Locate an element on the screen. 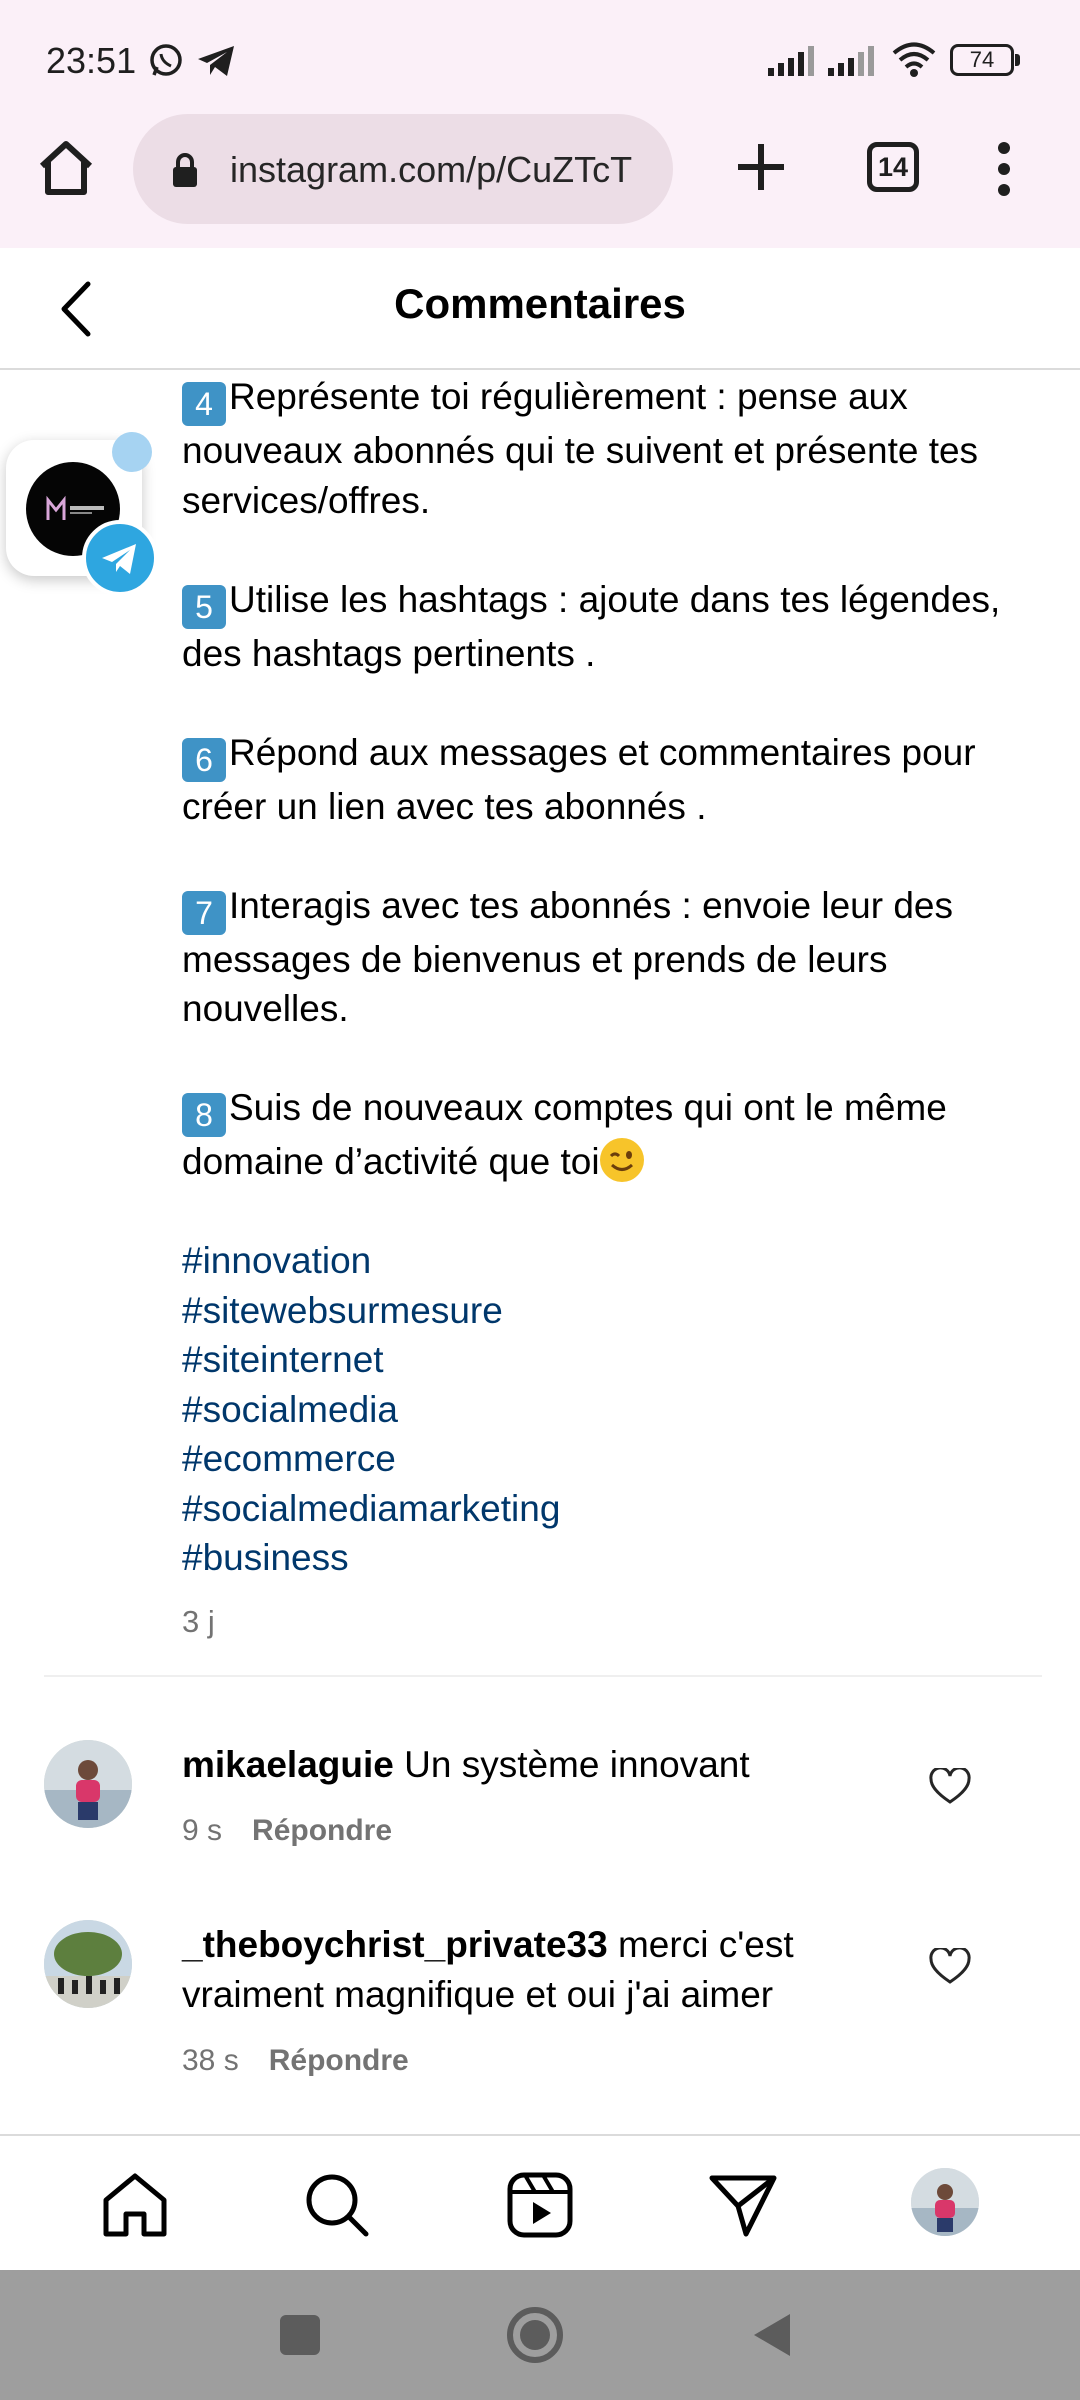  keycap-five-icon: 5 is located at coordinates (204, 606).